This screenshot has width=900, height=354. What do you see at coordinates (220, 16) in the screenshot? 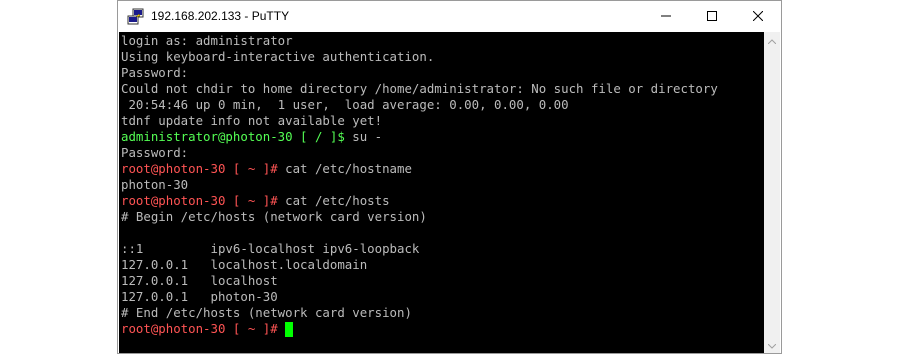
I see `window-title: 192.168.202.133 - PuTTY` at bounding box center [220, 16].